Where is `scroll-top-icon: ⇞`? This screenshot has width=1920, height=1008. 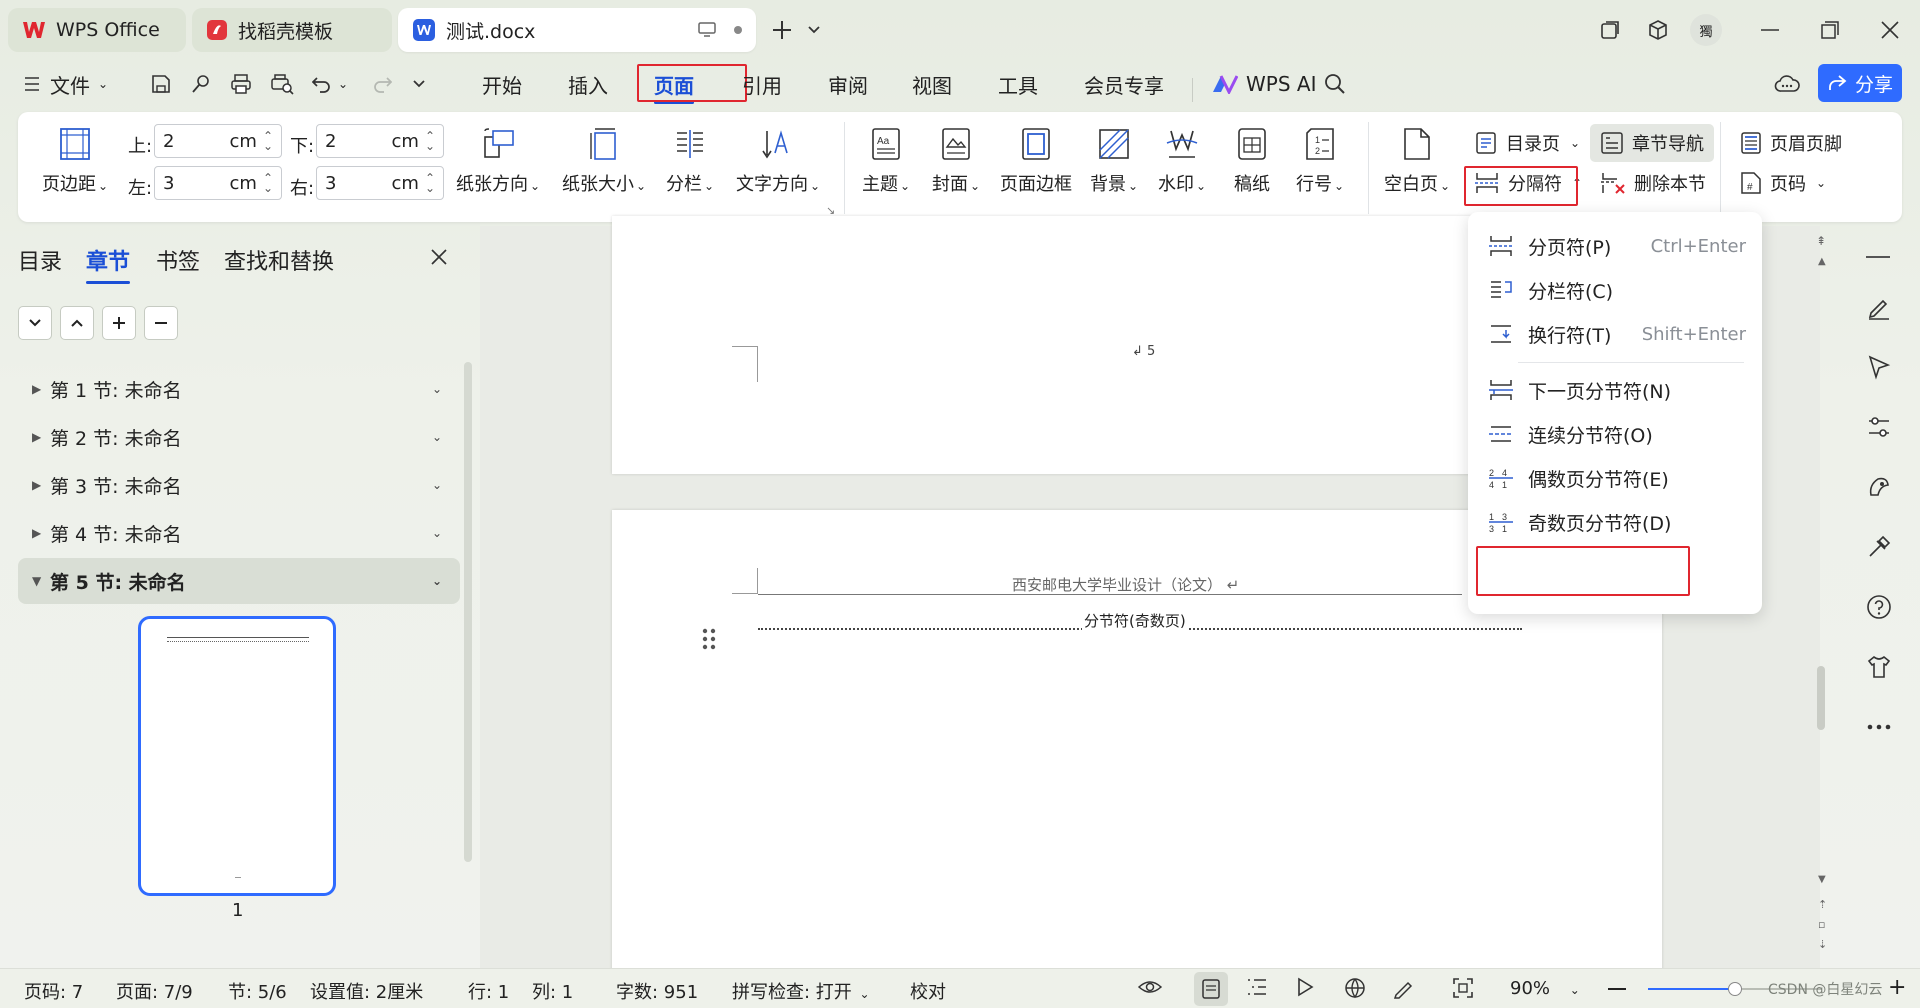 scroll-top-icon: ⇞ is located at coordinates (1821, 241).